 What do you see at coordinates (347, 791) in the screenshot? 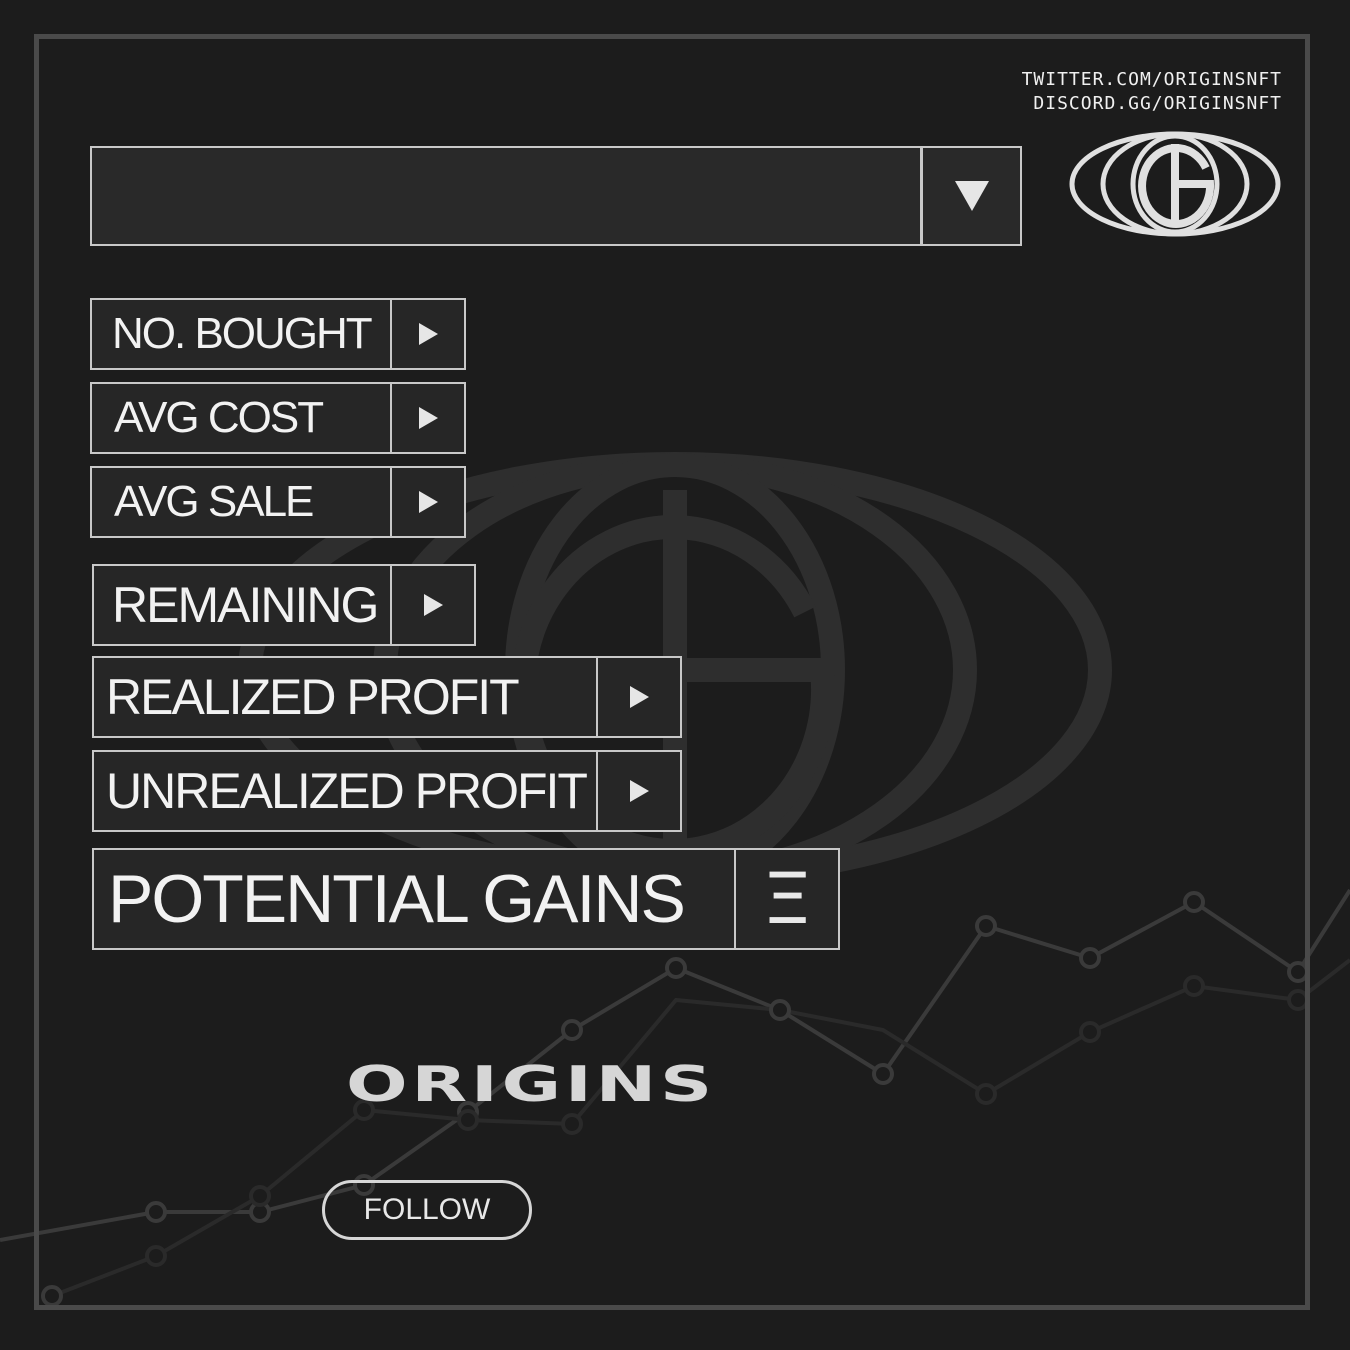
I see `stat-label: UNREALIZED PROFIT` at bounding box center [347, 791].